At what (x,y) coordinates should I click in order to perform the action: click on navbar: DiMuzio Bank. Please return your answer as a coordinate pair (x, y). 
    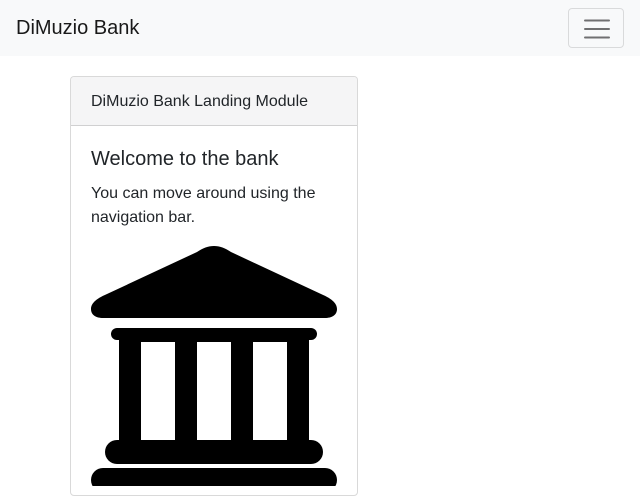
    Looking at the image, I should click on (320, 28).